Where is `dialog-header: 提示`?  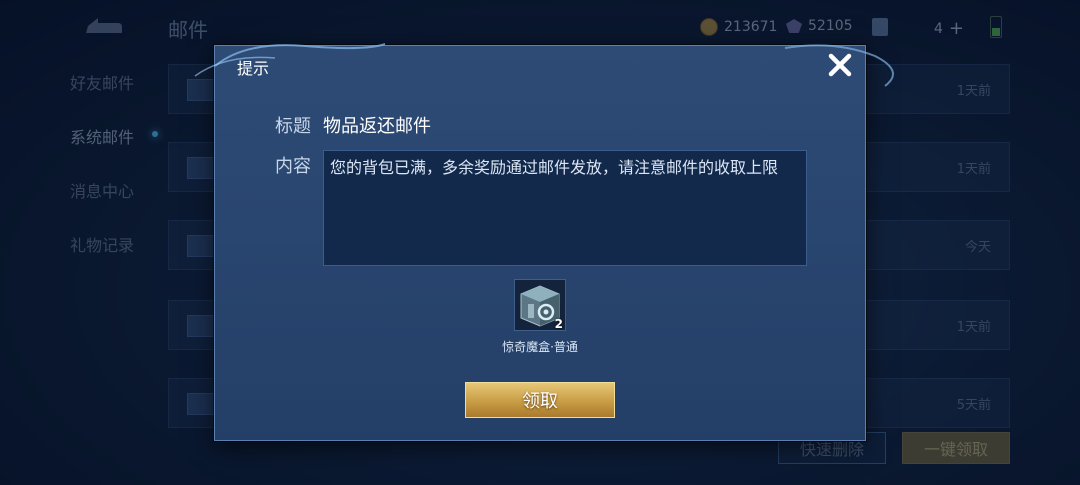
dialog-header: 提示 is located at coordinates (540, 65).